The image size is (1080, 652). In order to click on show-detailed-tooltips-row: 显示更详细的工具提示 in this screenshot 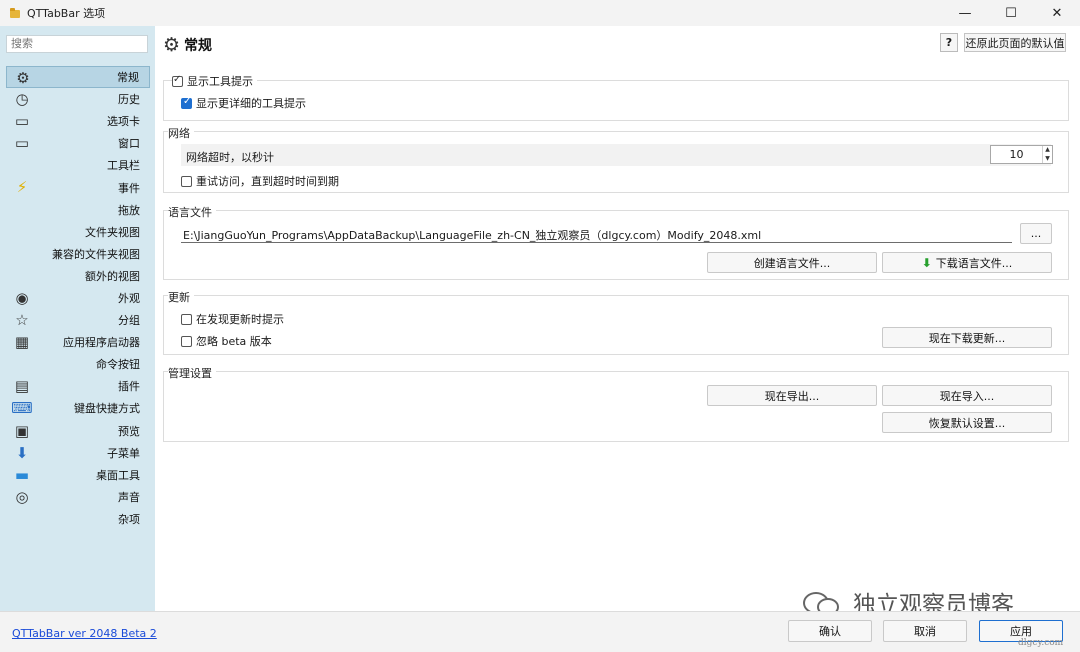, I will do `click(243, 103)`.